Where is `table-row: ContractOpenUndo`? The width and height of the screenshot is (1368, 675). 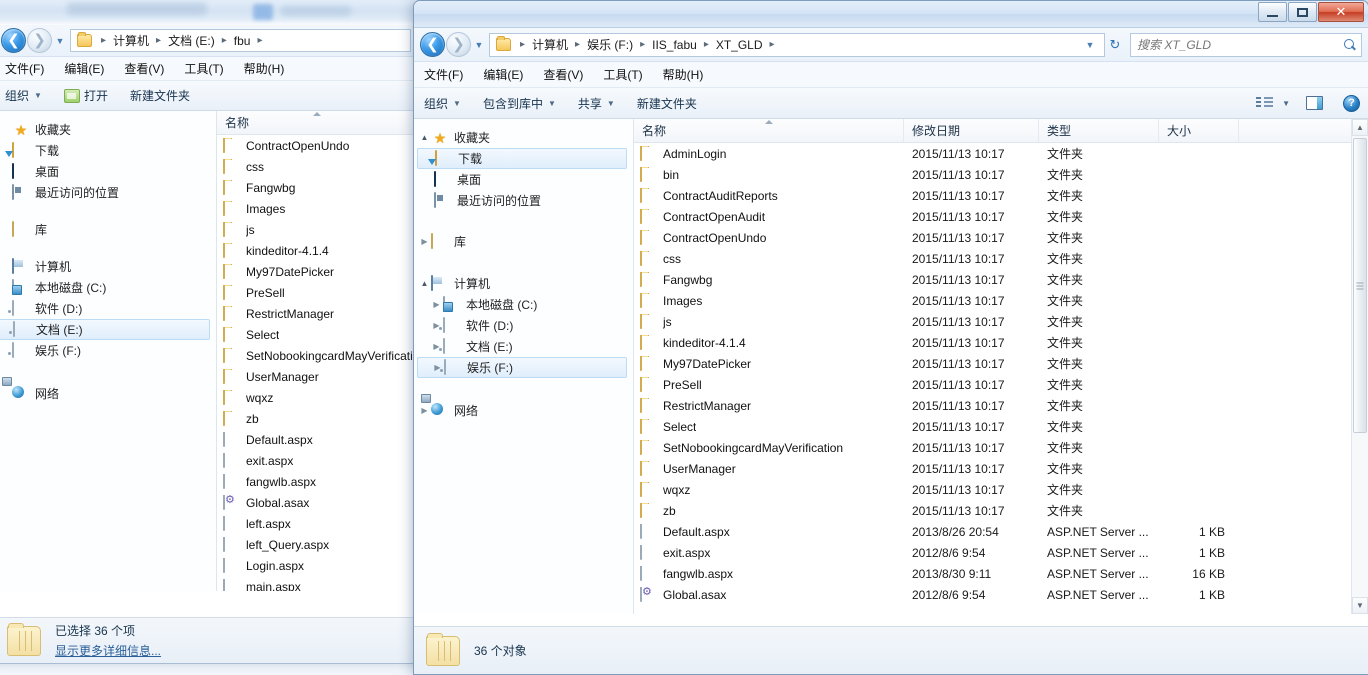 table-row: ContractOpenUndo is located at coordinates (317, 145).